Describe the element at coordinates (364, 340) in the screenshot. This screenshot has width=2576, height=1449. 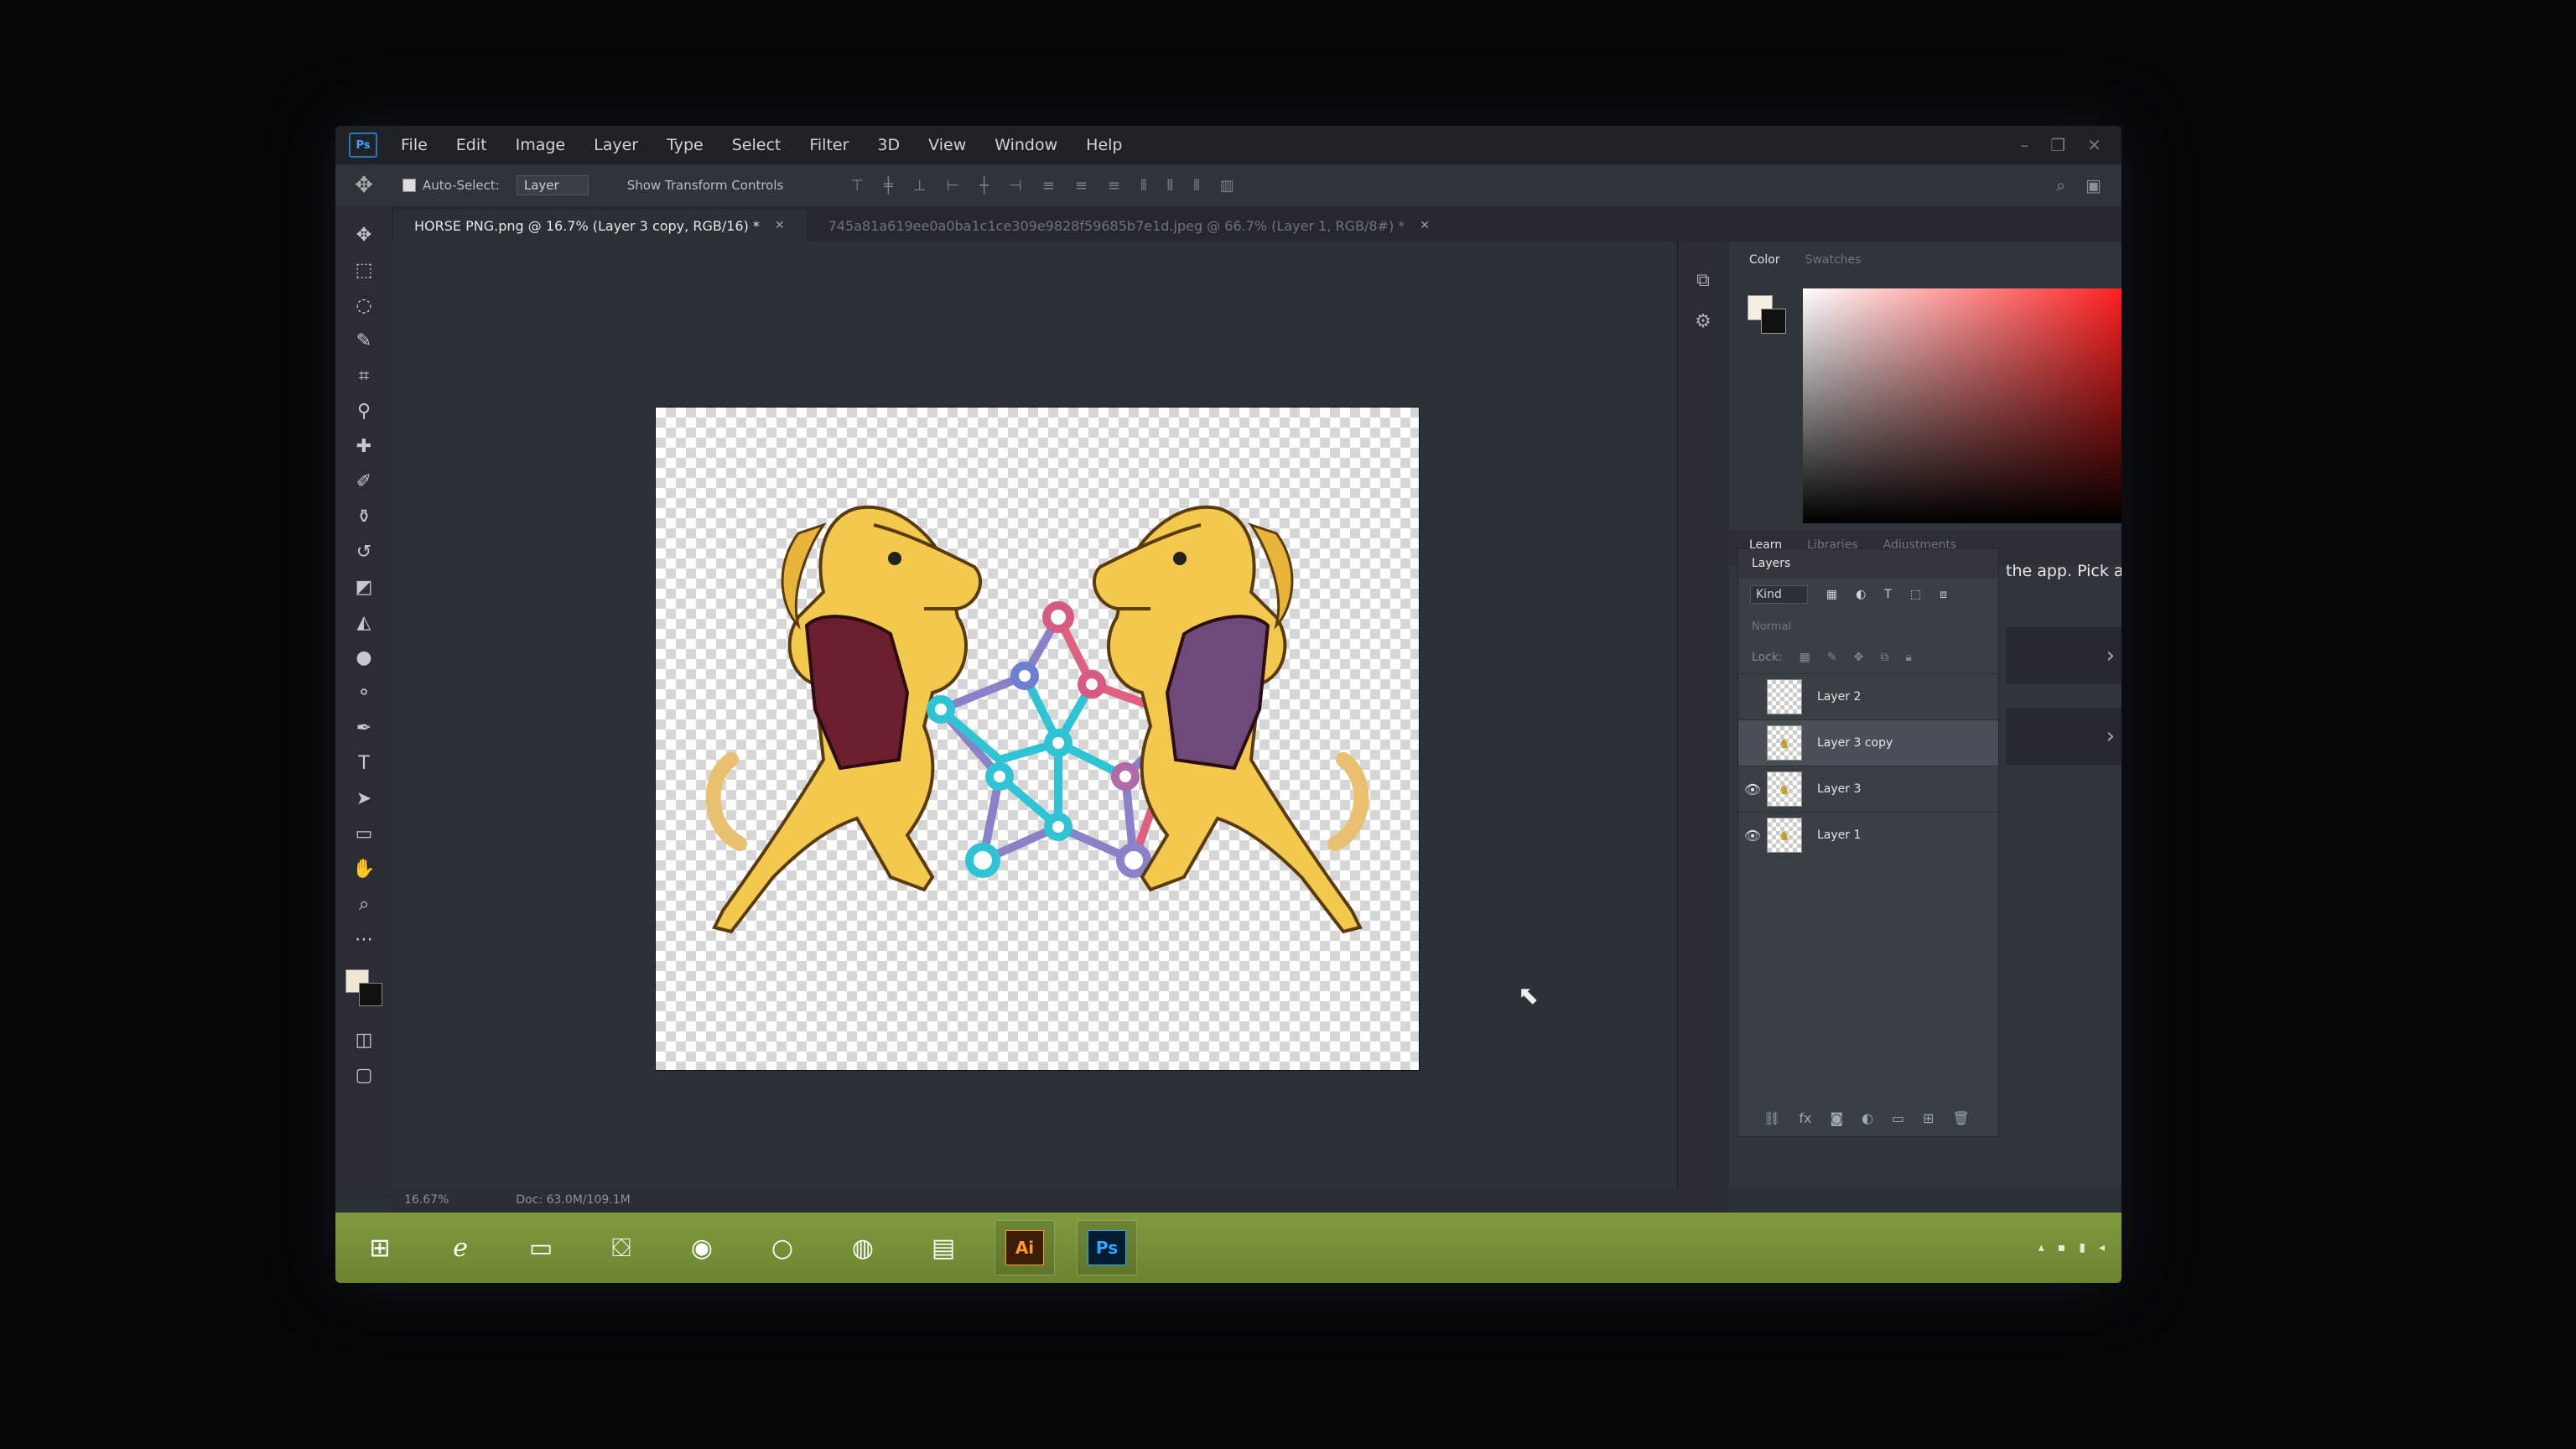
I see `quick-select-tool-icon: ✎` at that location.